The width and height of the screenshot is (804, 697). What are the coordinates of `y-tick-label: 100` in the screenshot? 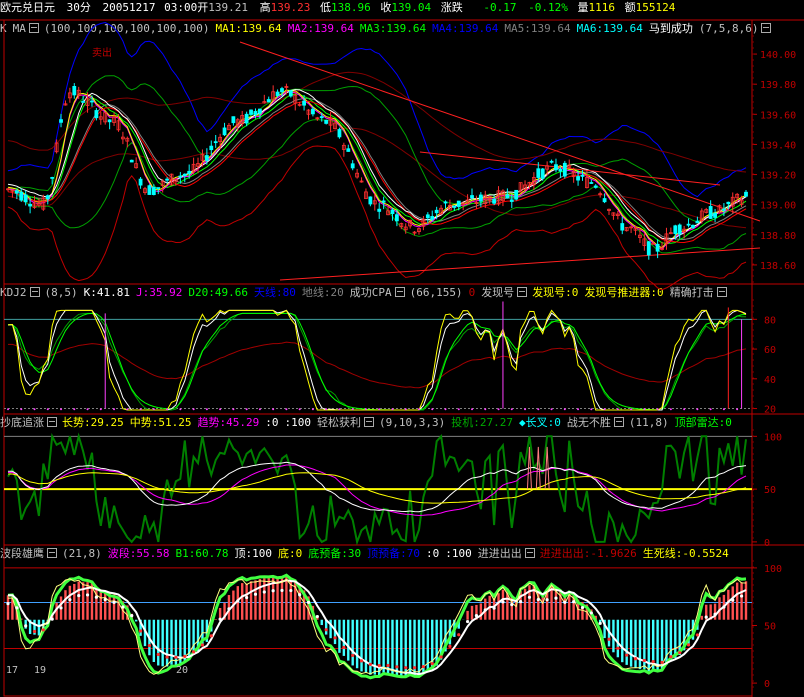 It's located at (773, 569).